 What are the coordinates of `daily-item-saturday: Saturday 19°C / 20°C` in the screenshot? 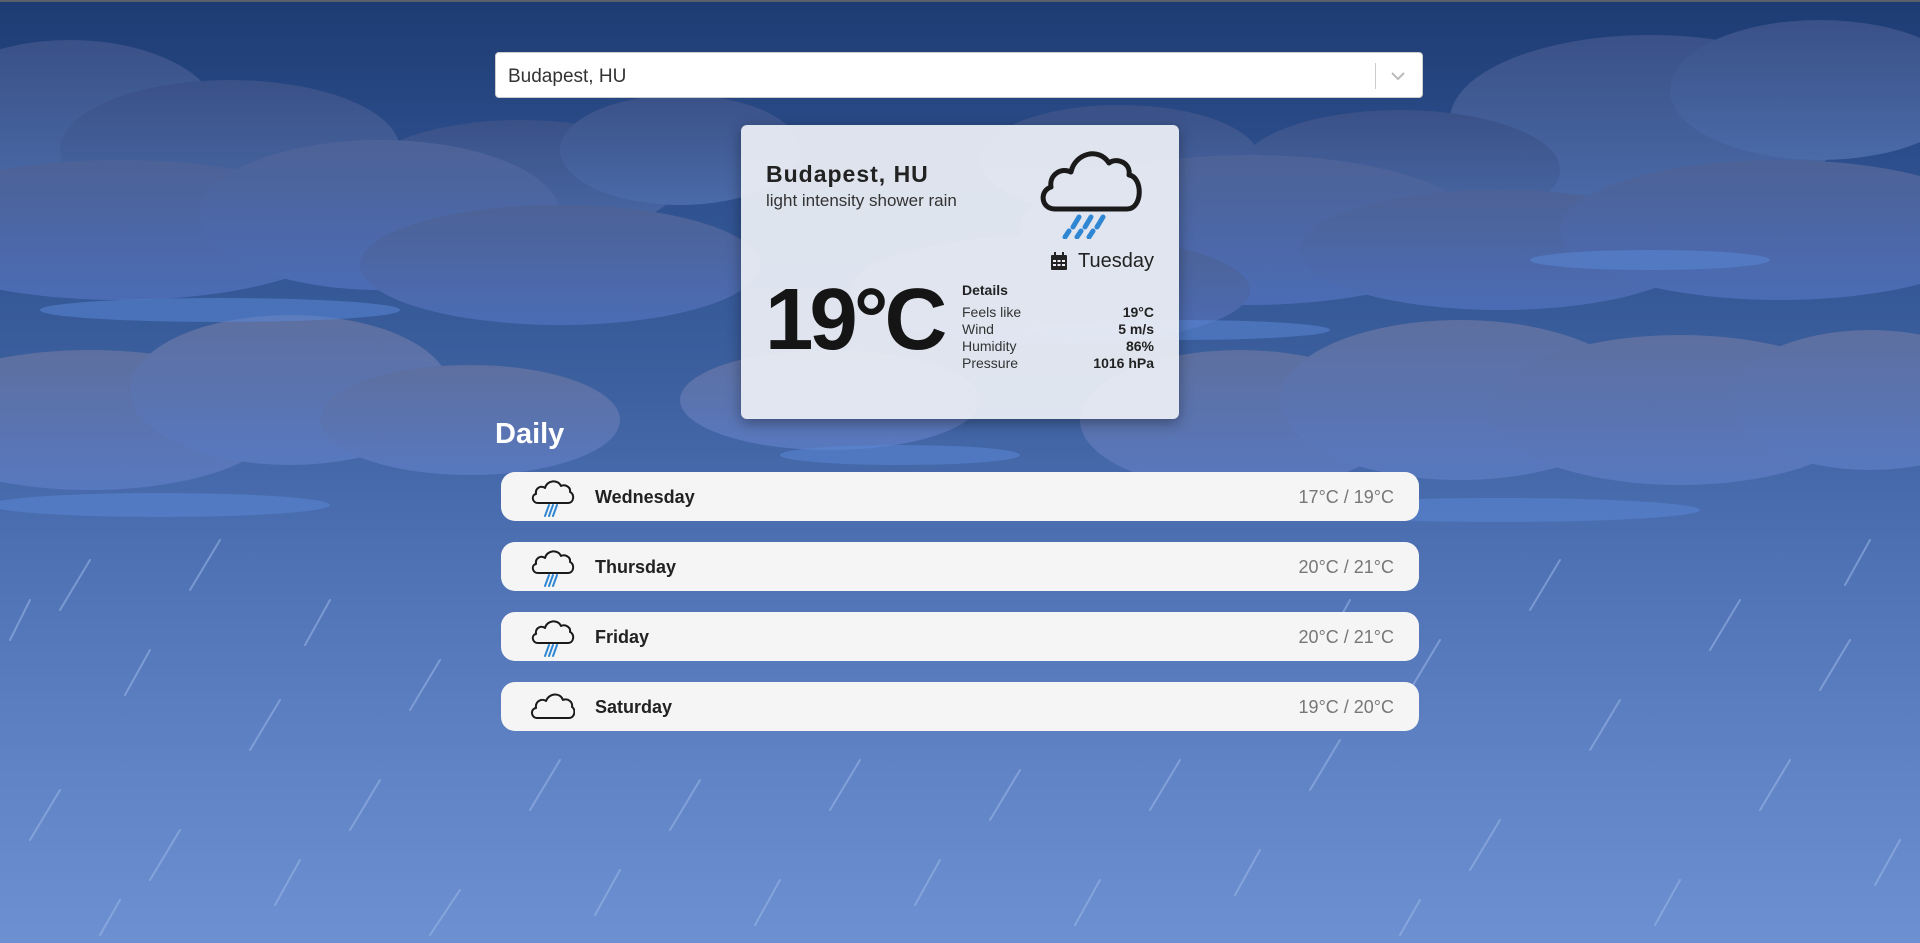 It's located at (960, 706).